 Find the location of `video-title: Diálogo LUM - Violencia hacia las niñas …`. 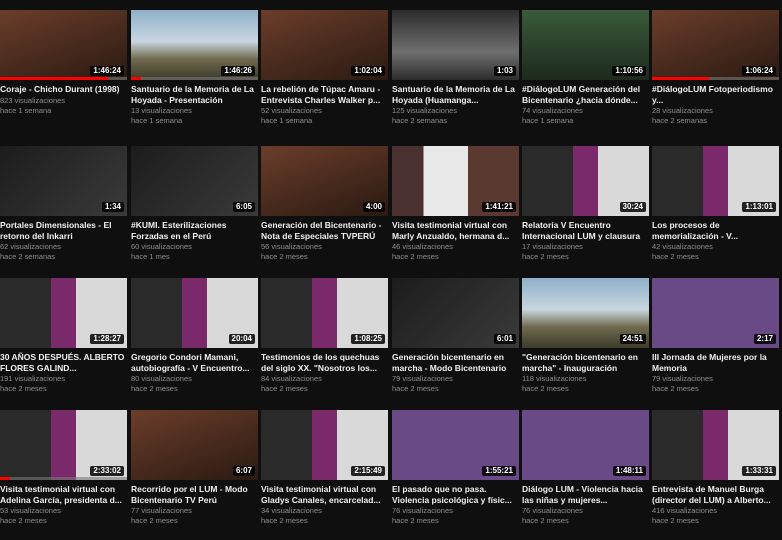

video-title: Diálogo LUM - Violencia hacia las niñas … is located at coordinates (585, 494).